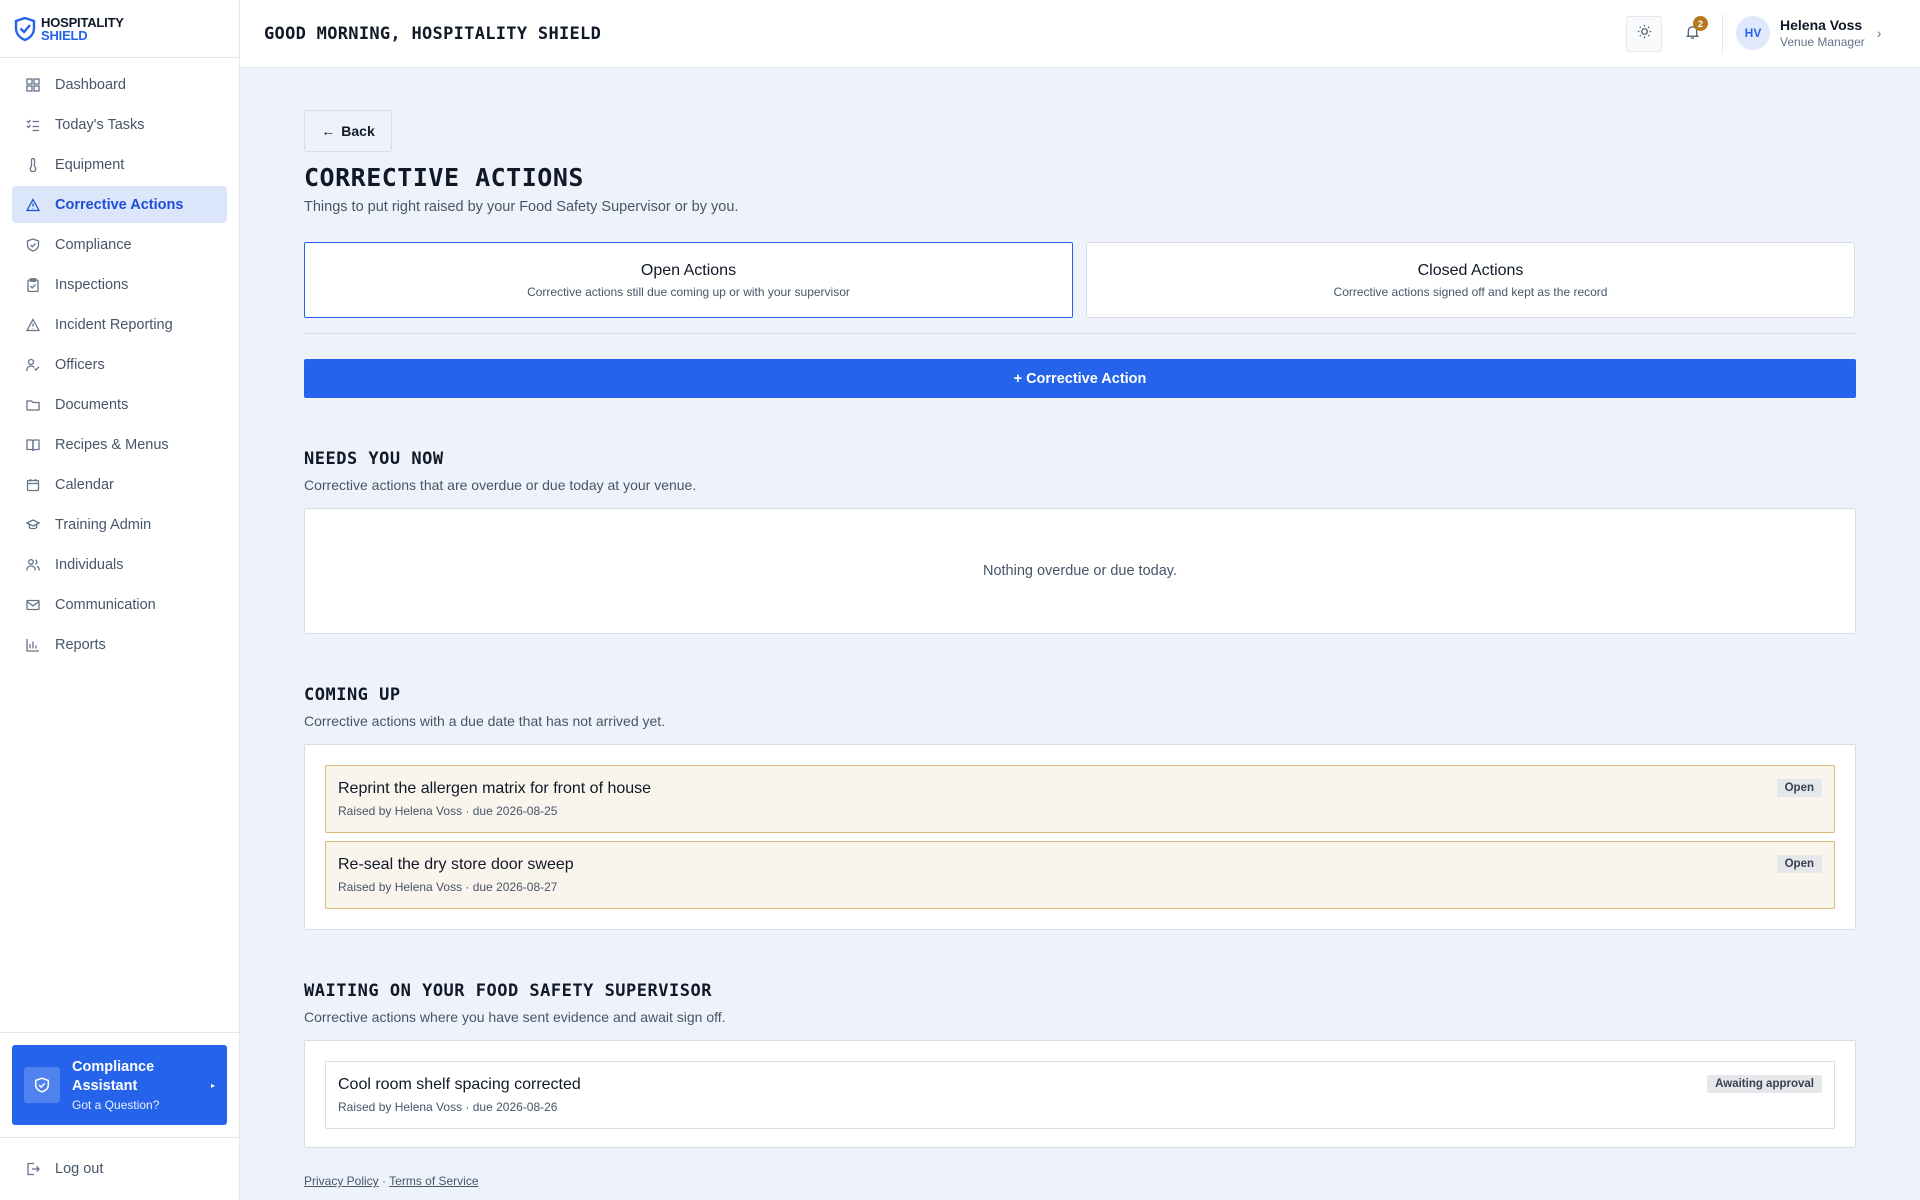 The width and height of the screenshot is (1920, 1200). What do you see at coordinates (84, 484) in the screenshot?
I see `sidebar-item-label: Calendar` at bounding box center [84, 484].